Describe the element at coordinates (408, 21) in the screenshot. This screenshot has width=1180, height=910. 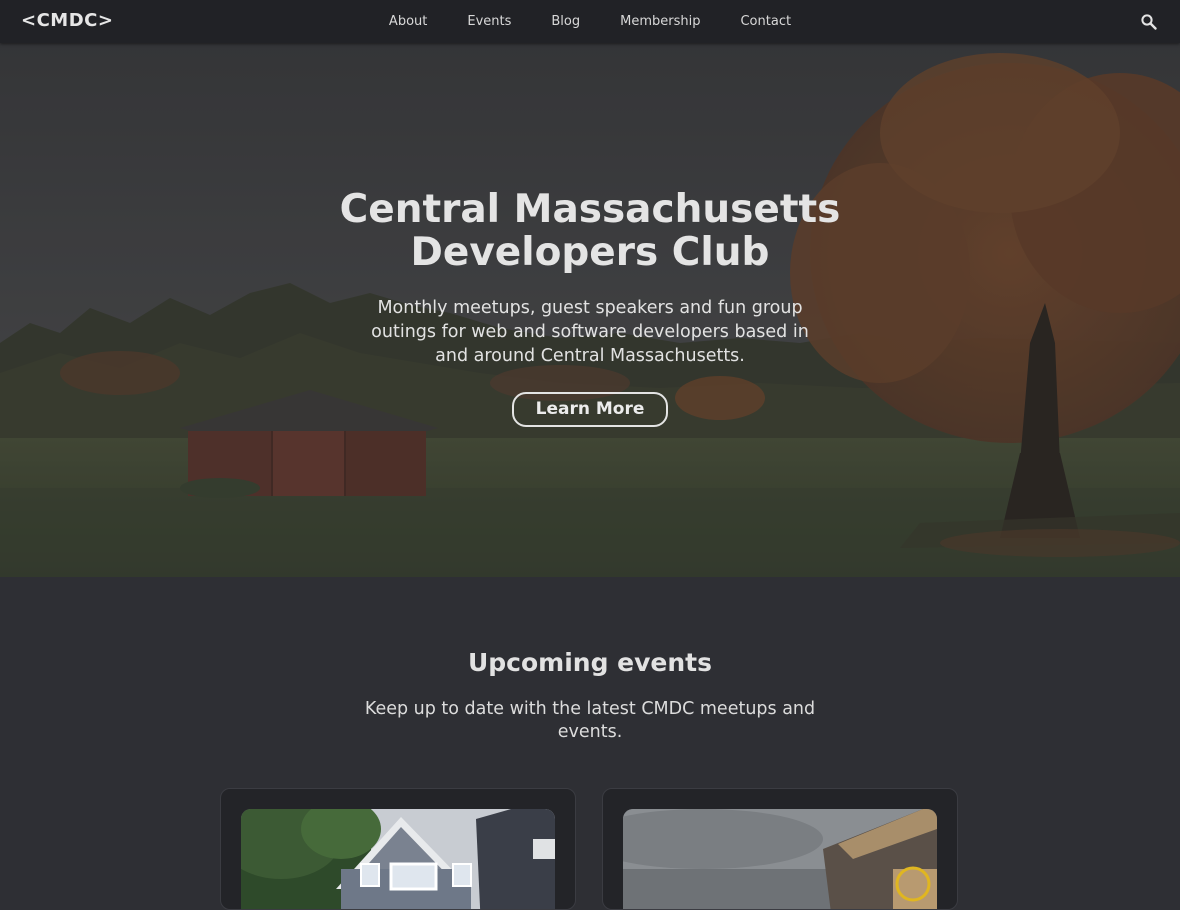
I see `nav-link-about: About` at that location.